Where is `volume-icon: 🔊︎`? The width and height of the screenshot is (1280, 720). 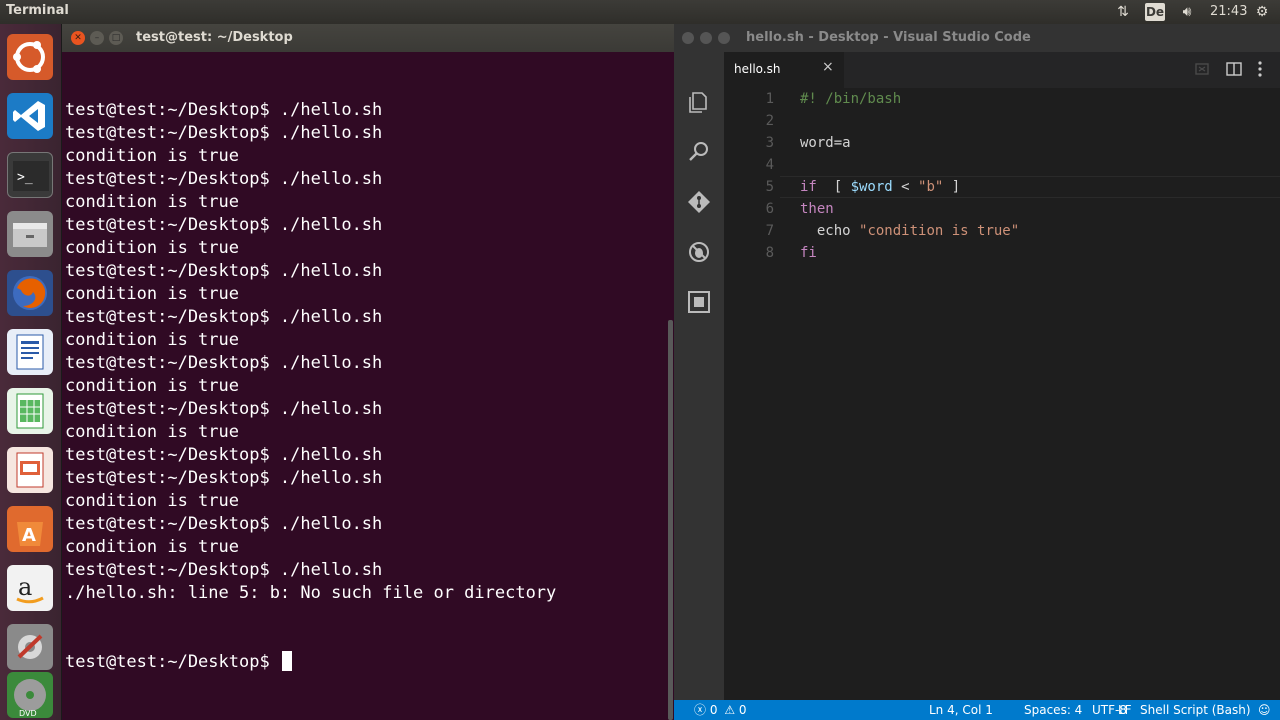
volume-icon: 🔊︎ is located at coordinates (1187, 12).